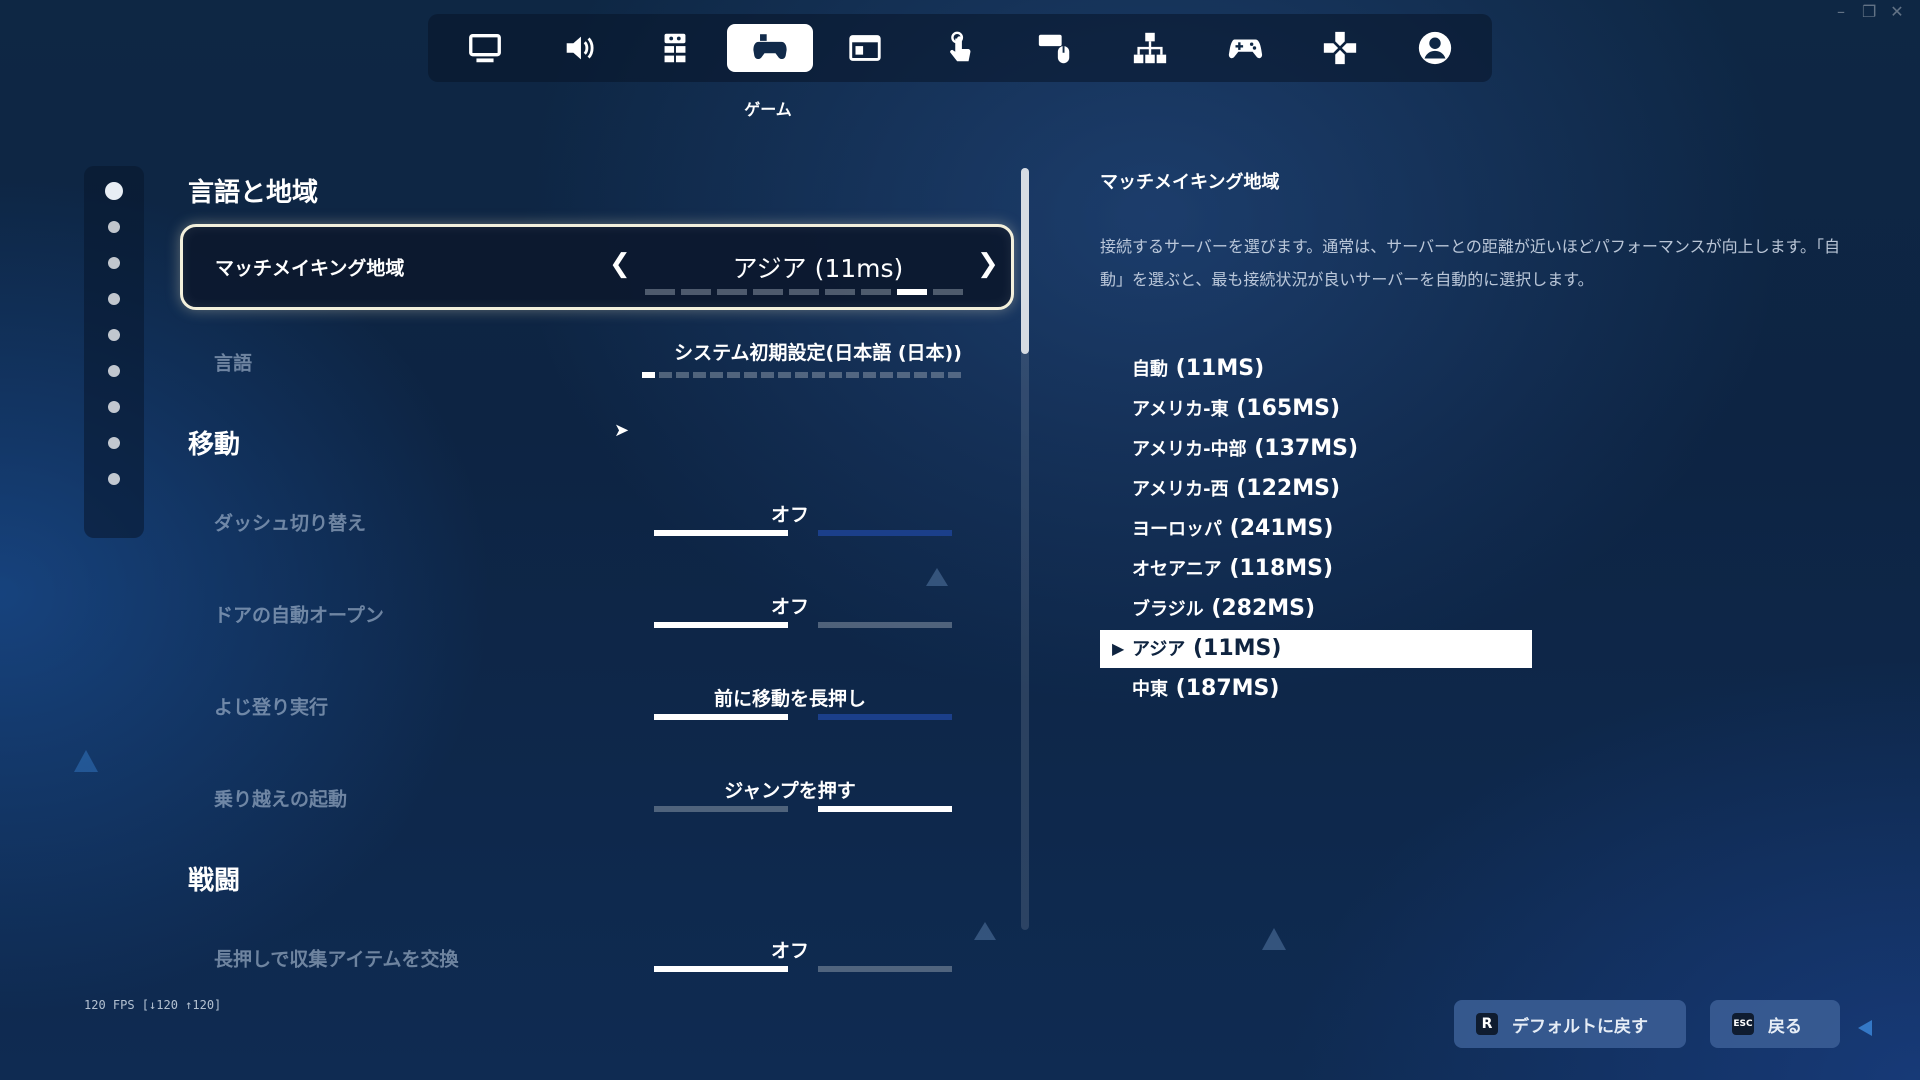 The width and height of the screenshot is (1920, 1080). I want to click on setting-label: ダッシュ切り替え, so click(290, 523).